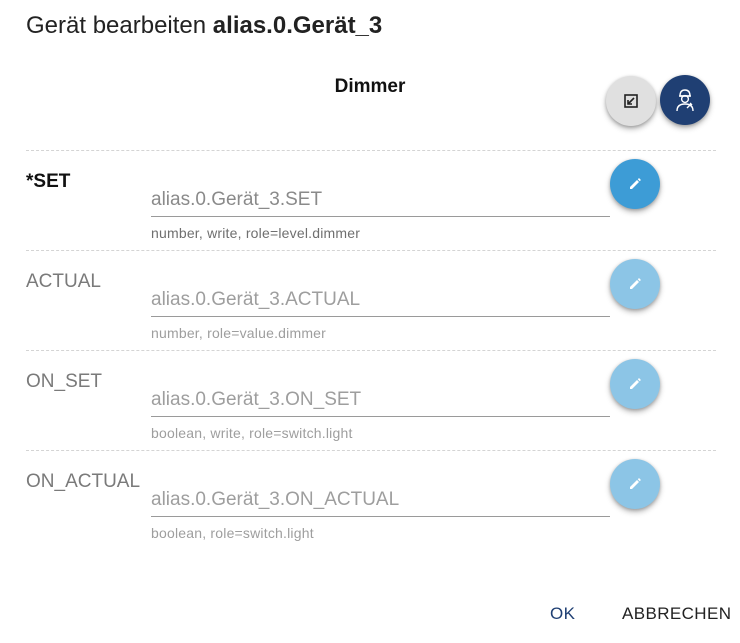 Image resolution: width=740 pixels, height=643 pixels. I want to click on state-row-actual: ACTUAL number, role=value.dimmer, so click(371, 300).